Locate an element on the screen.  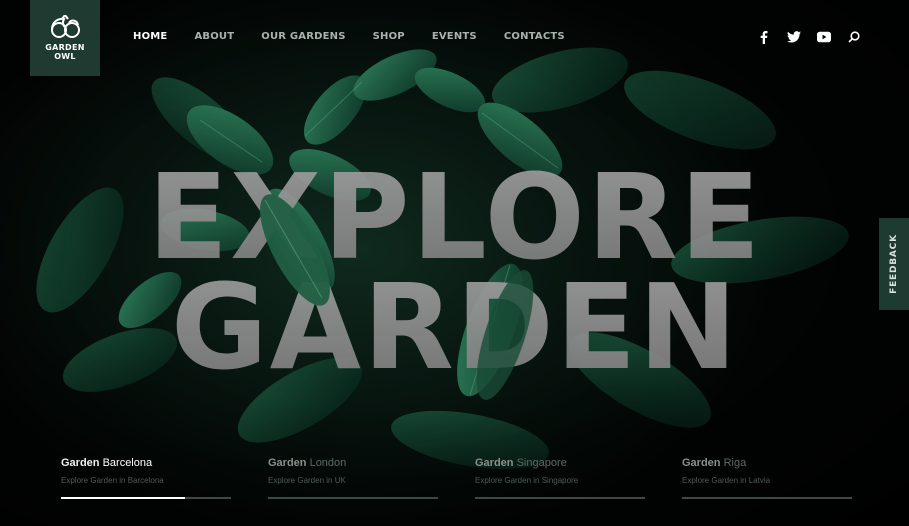
nav-item-contacts: CONTACTS is located at coordinates (534, 36).